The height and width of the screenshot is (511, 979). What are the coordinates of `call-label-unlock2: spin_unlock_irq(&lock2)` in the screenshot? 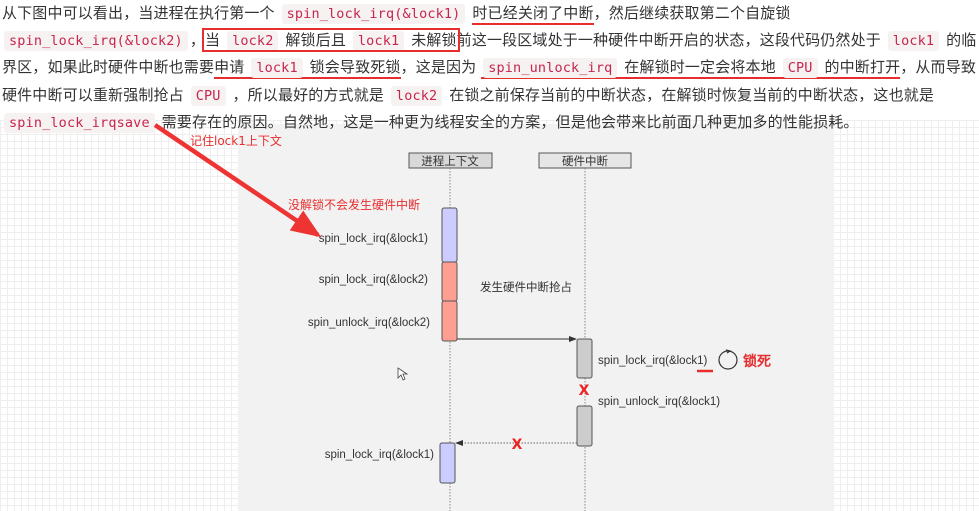 It's located at (369, 323).